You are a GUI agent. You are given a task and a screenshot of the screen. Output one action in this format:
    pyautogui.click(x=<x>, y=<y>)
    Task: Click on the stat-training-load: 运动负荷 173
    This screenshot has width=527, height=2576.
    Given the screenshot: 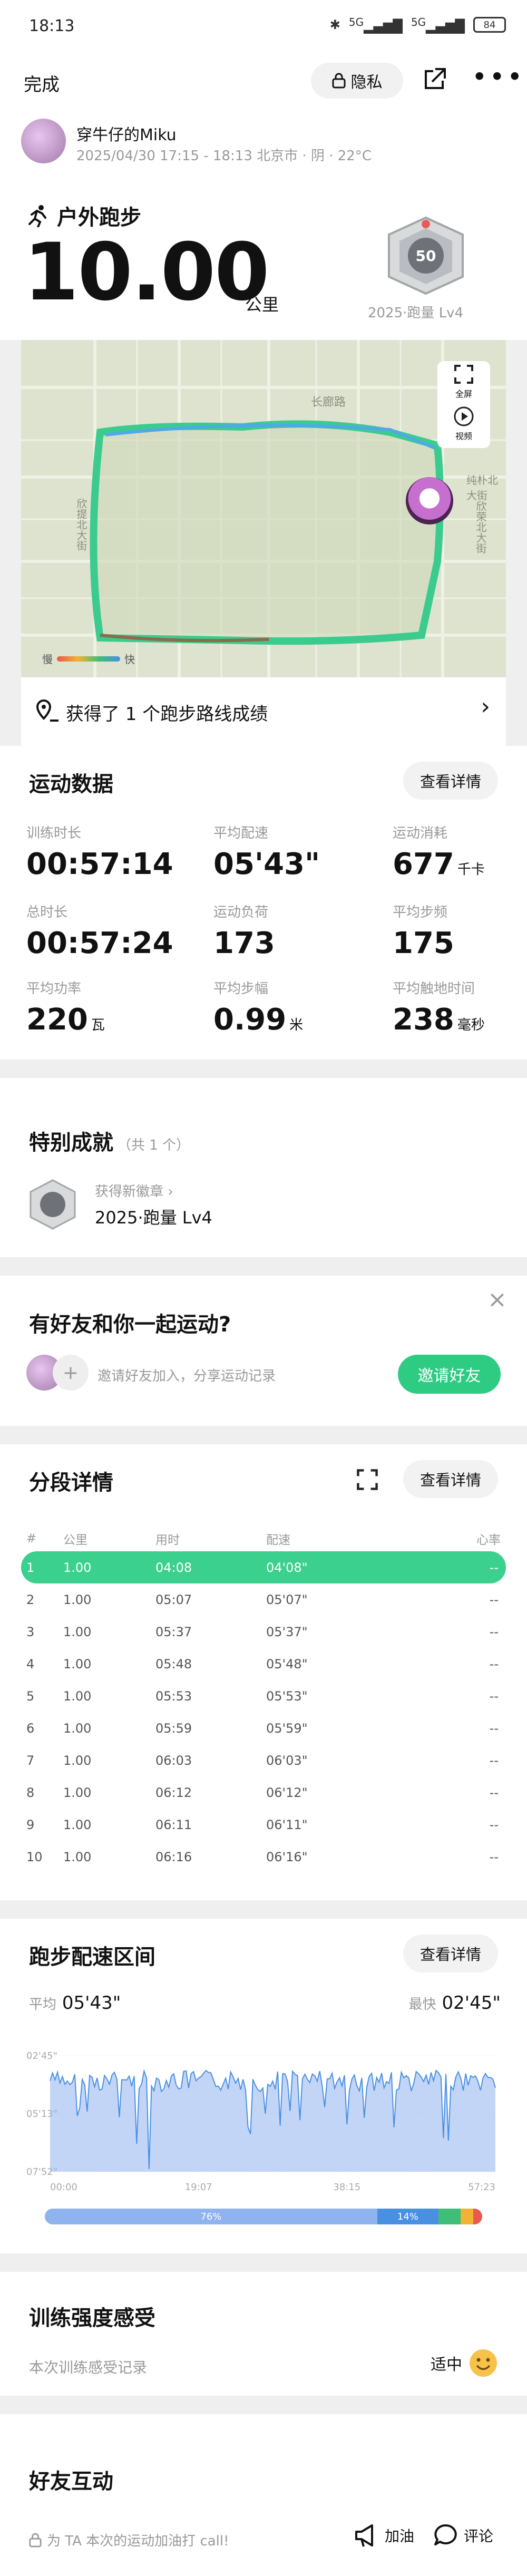 What is the action you would take?
    pyautogui.click(x=244, y=932)
    